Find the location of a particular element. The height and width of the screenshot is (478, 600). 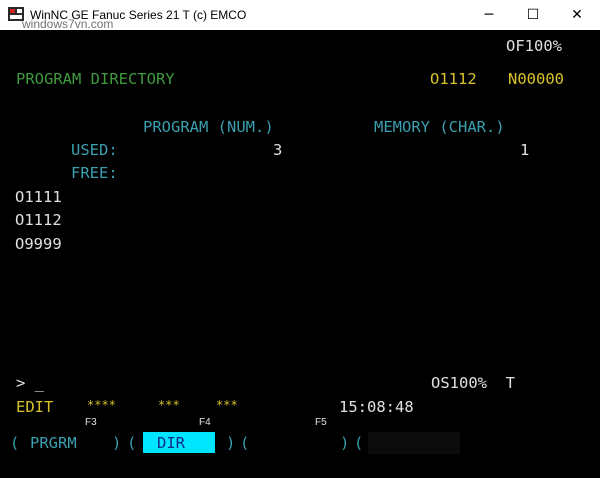

program-number: O1112 is located at coordinates (453, 79).